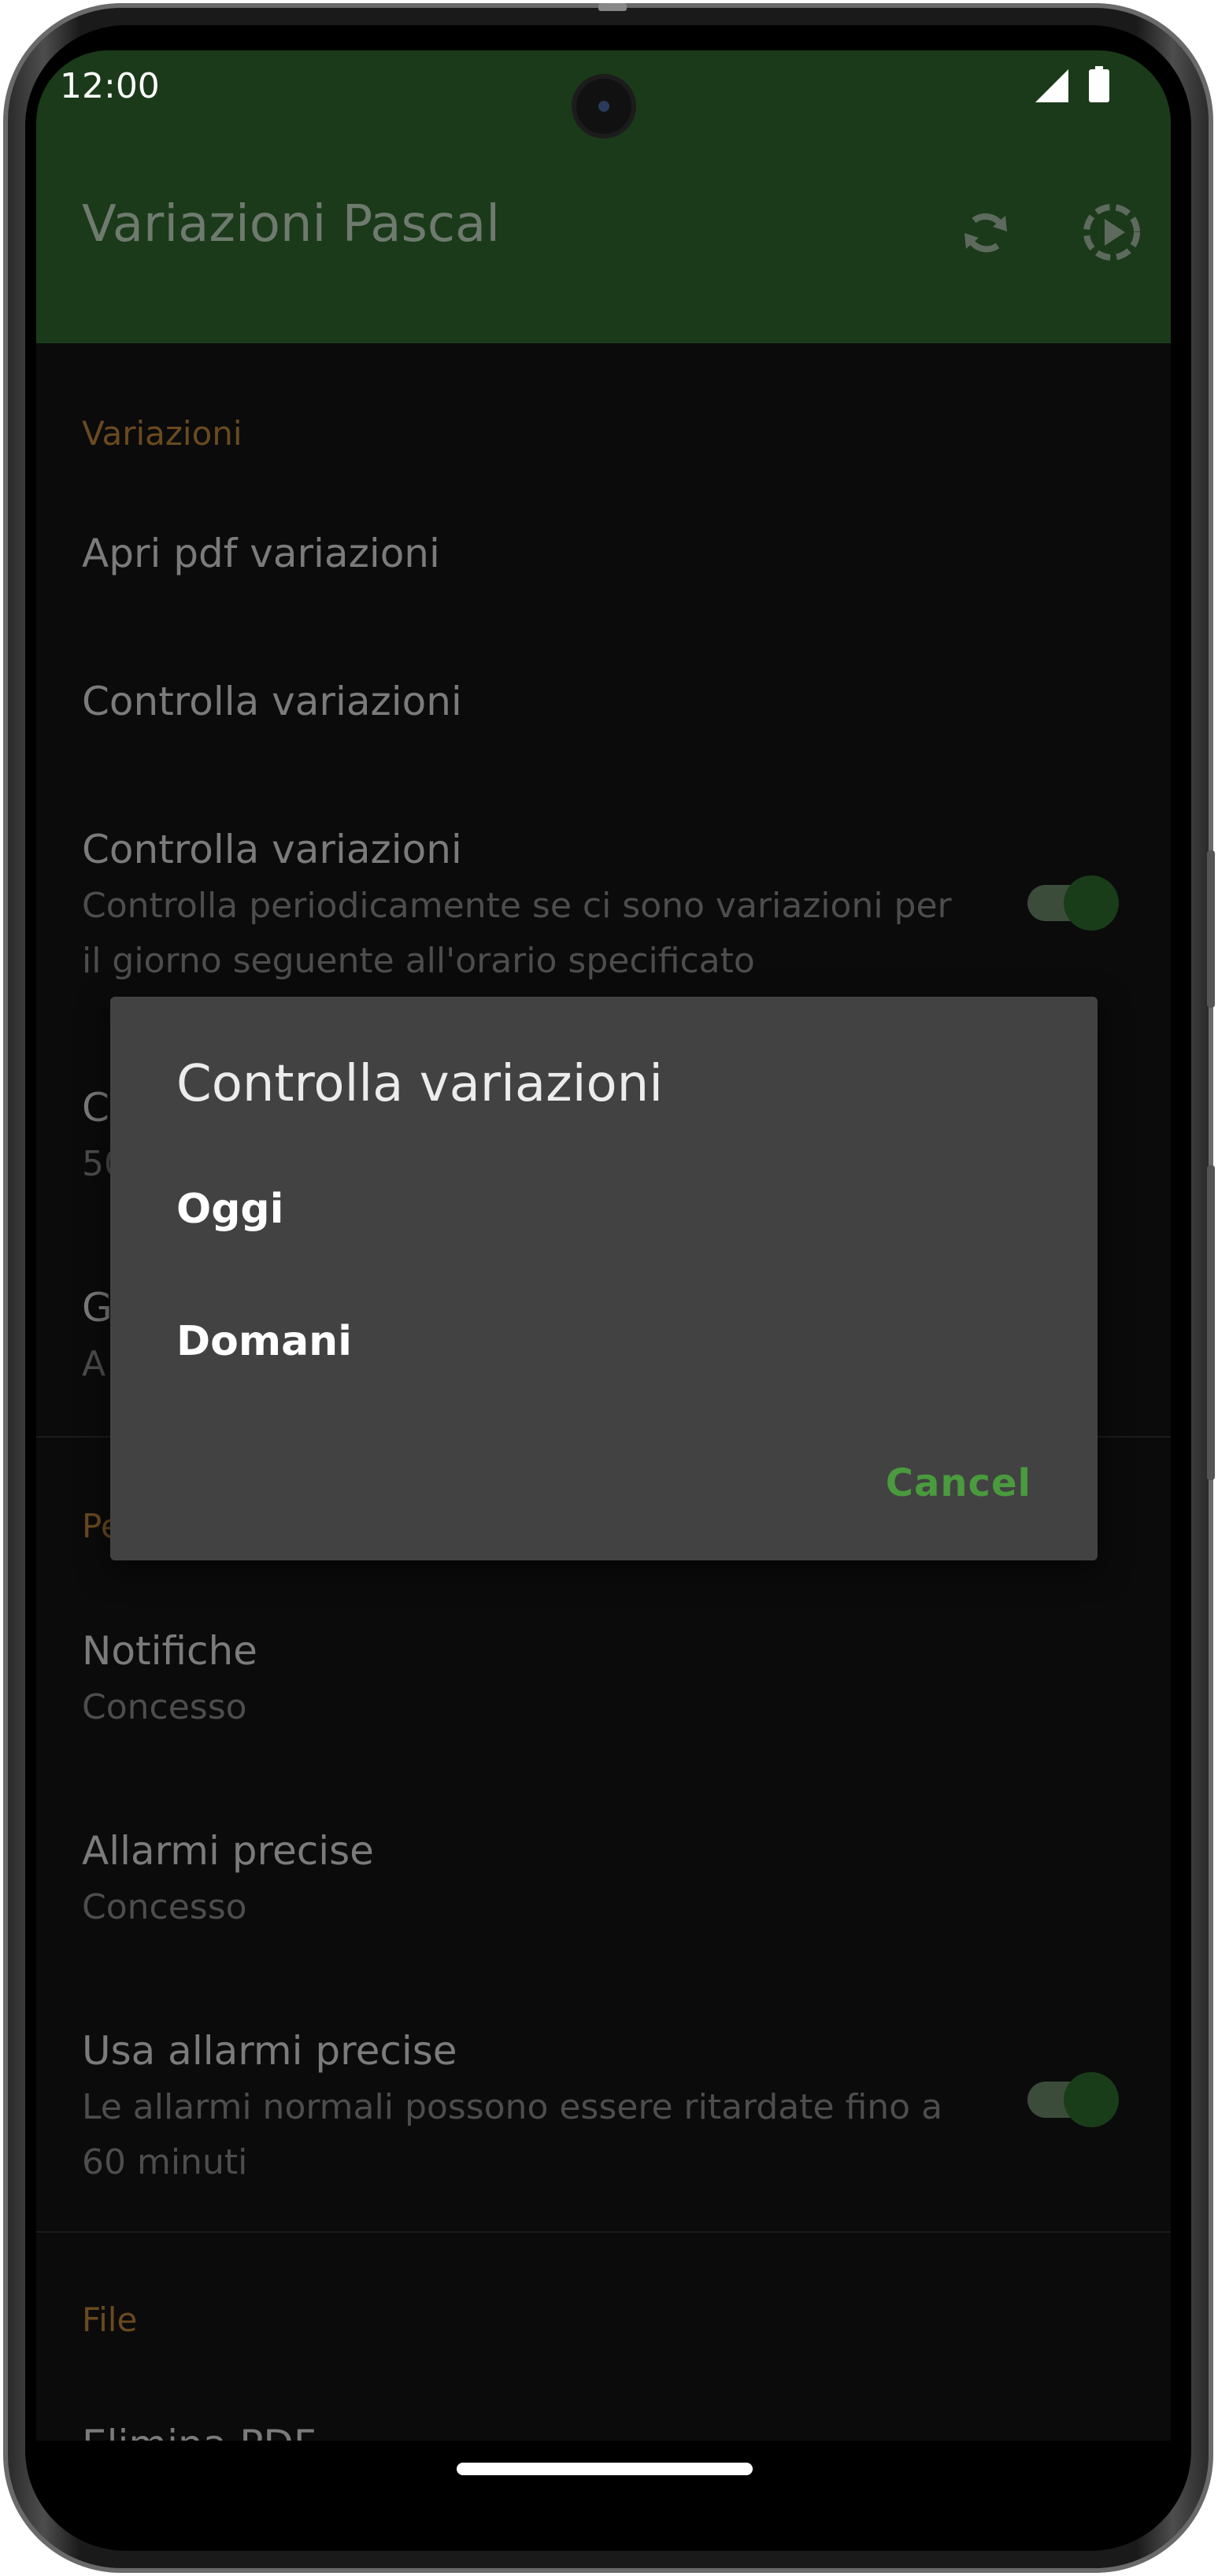  Describe the element at coordinates (291, 224) in the screenshot. I see `app-title: Variazioni Pascal` at that location.